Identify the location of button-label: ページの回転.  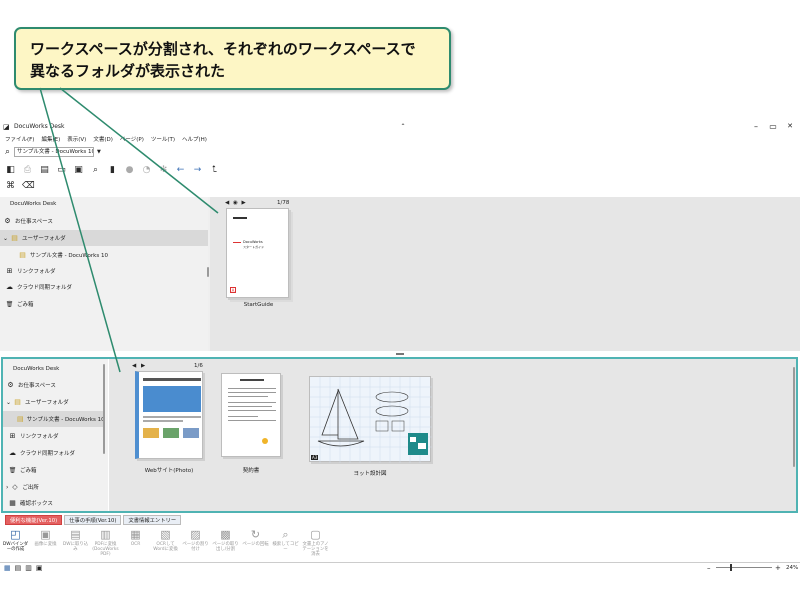
(255, 544).